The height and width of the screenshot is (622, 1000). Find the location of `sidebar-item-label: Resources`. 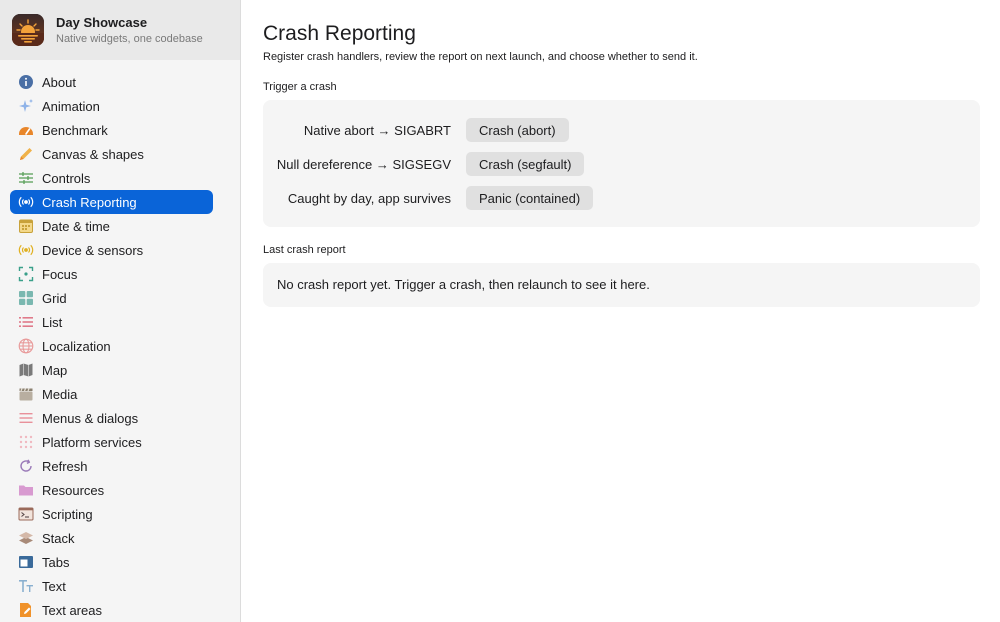

sidebar-item-label: Resources is located at coordinates (73, 490).